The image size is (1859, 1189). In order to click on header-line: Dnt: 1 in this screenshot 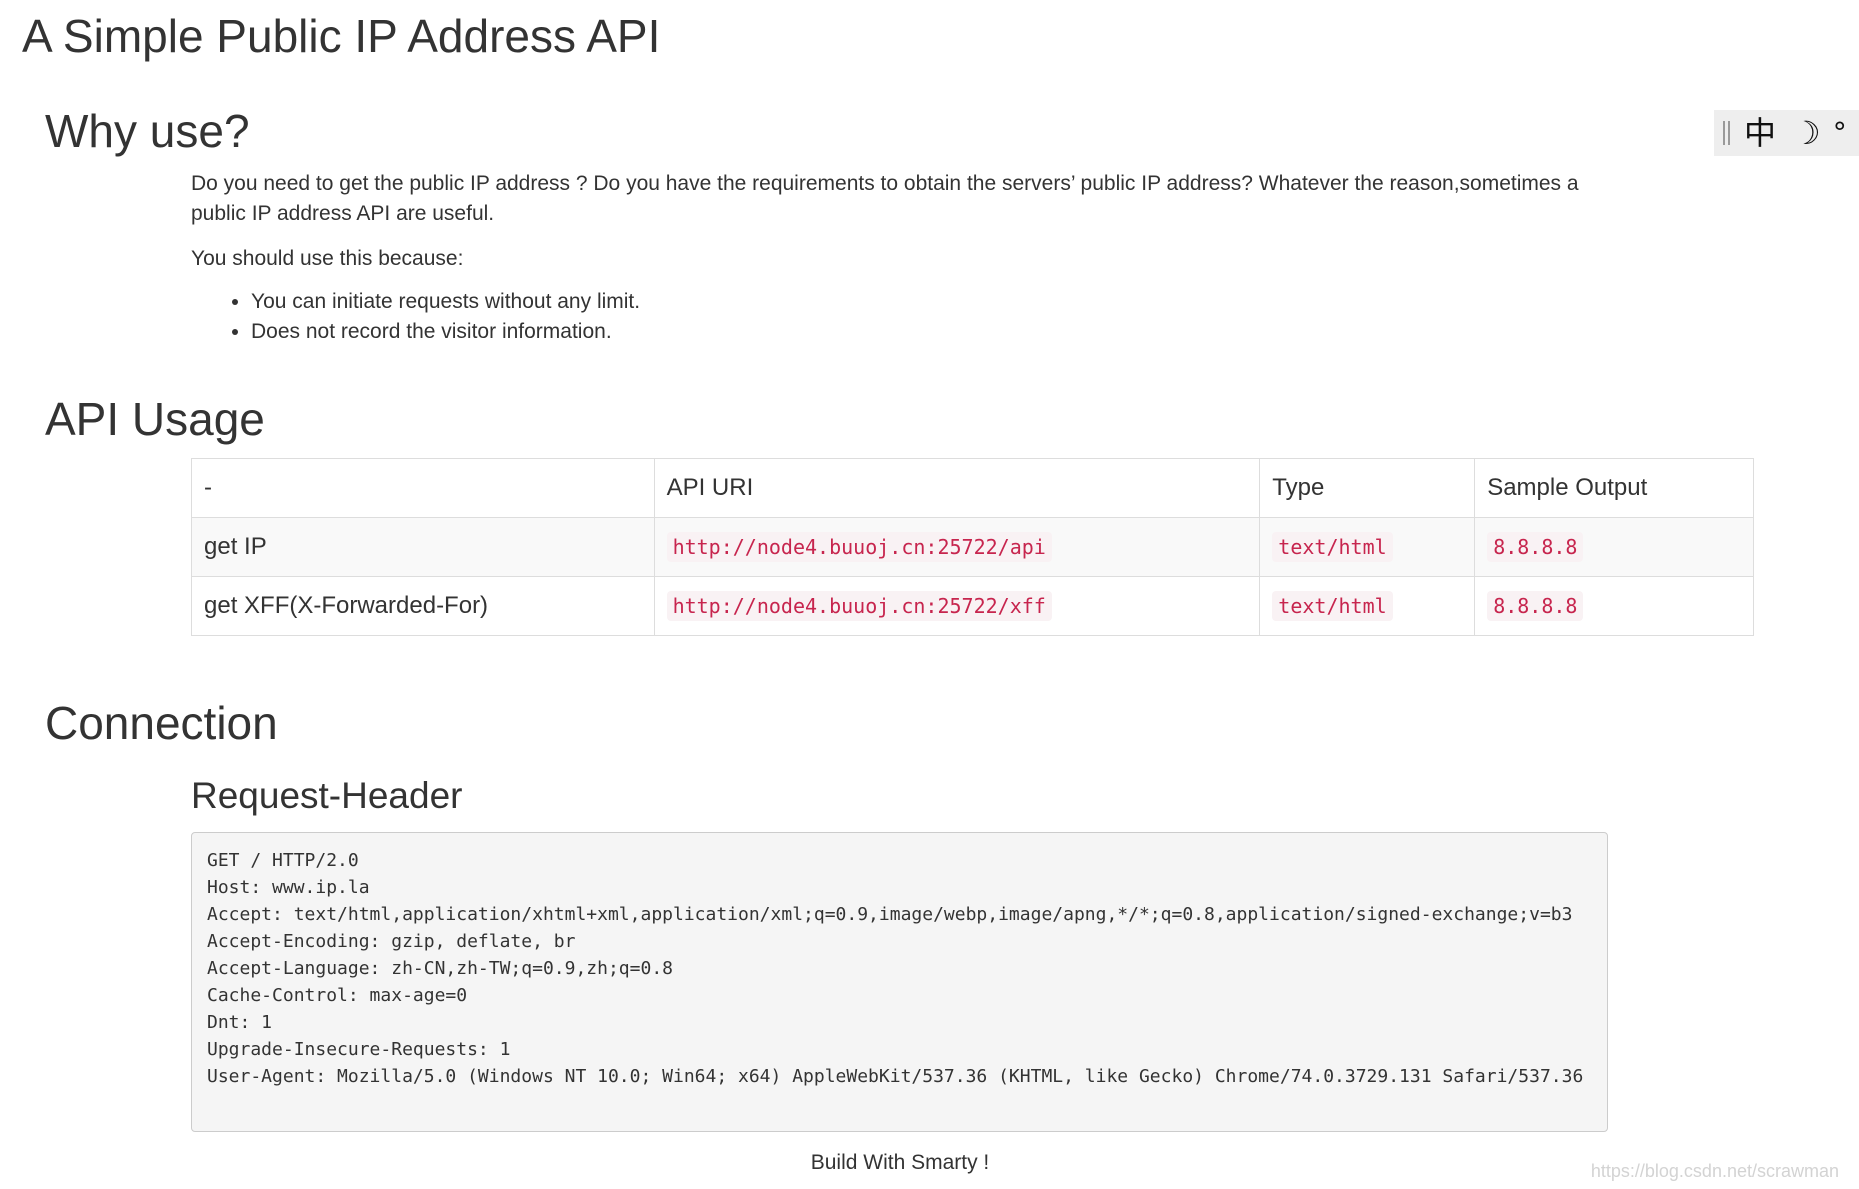, I will do `click(240, 1022)`.